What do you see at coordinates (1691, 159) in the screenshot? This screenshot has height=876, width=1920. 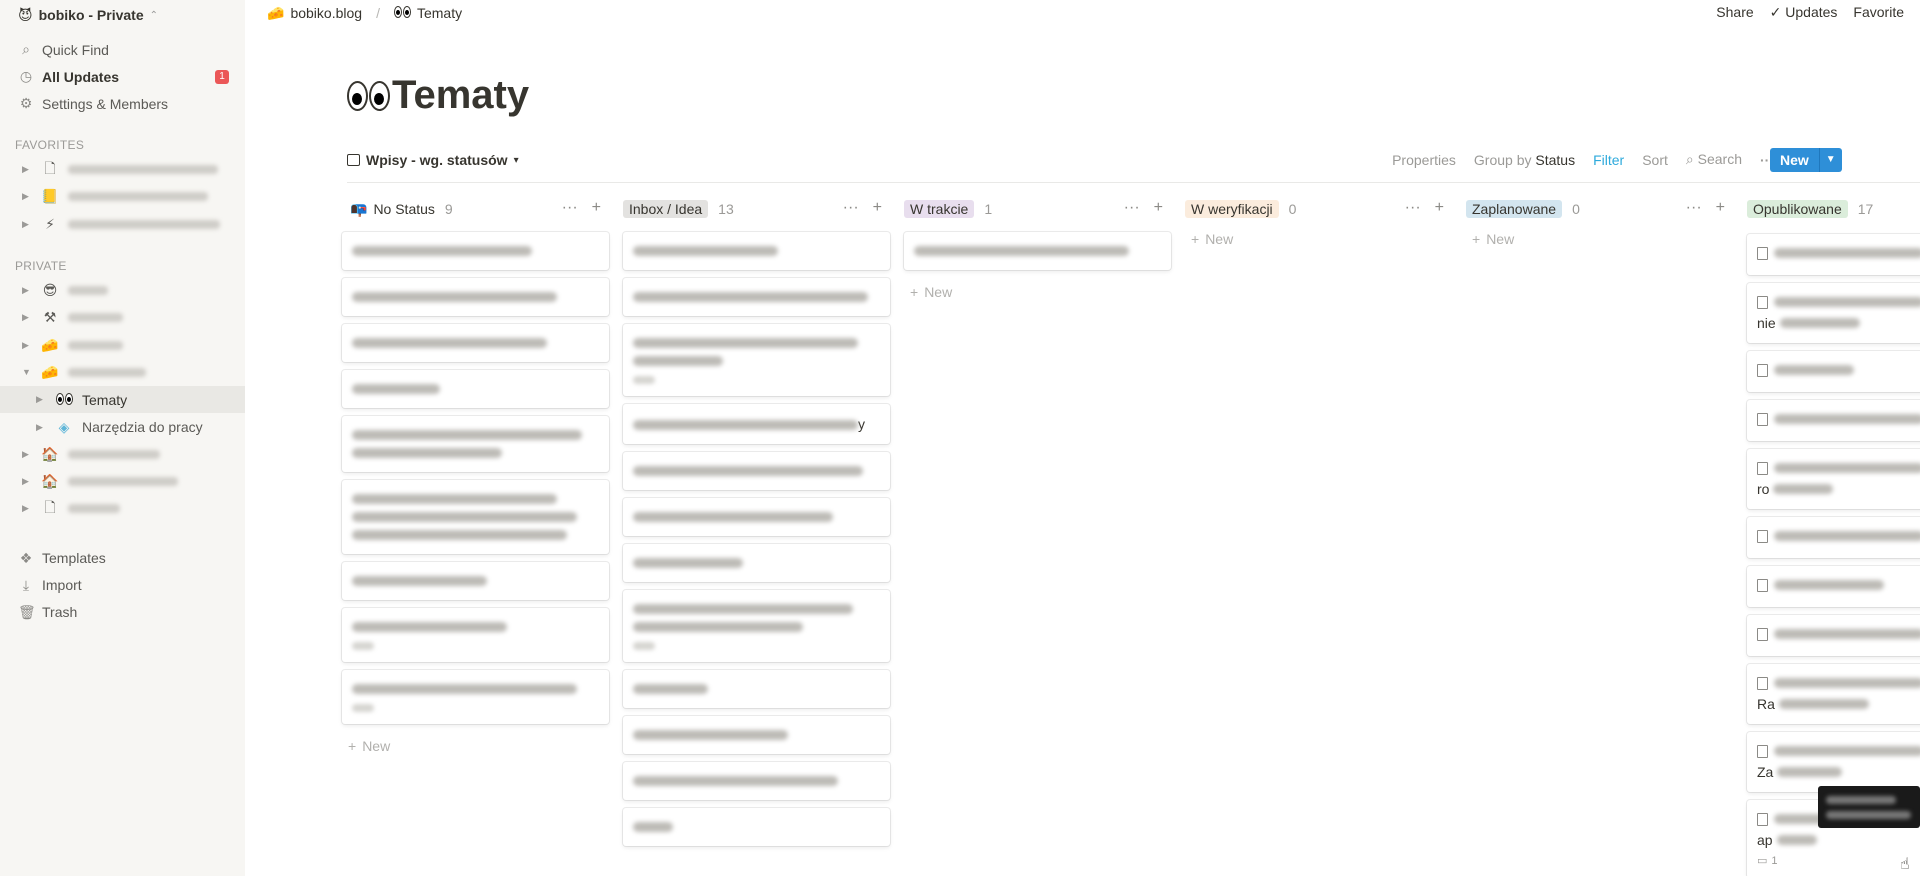 I see `search-icon: ⌕` at bounding box center [1691, 159].